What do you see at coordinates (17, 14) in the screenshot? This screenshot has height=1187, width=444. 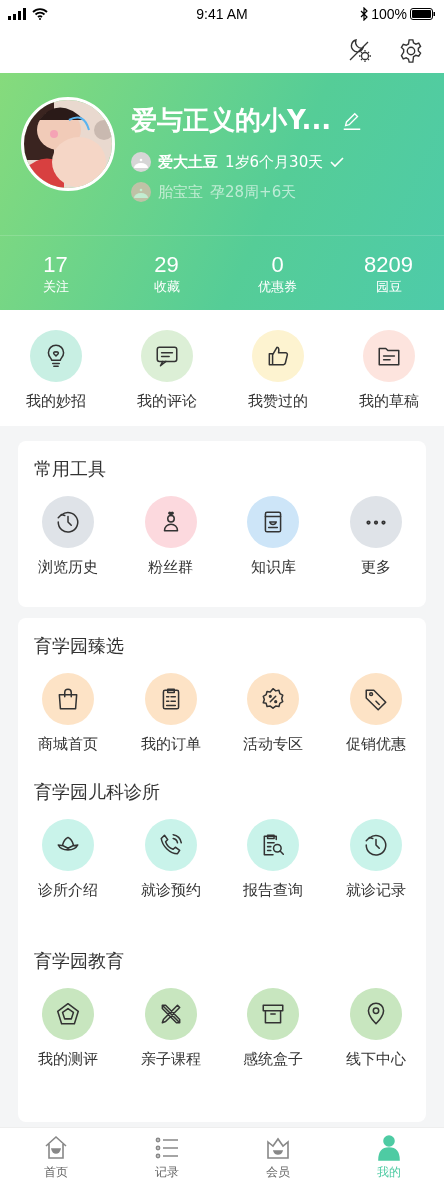 I see `signal-icon` at bounding box center [17, 14].